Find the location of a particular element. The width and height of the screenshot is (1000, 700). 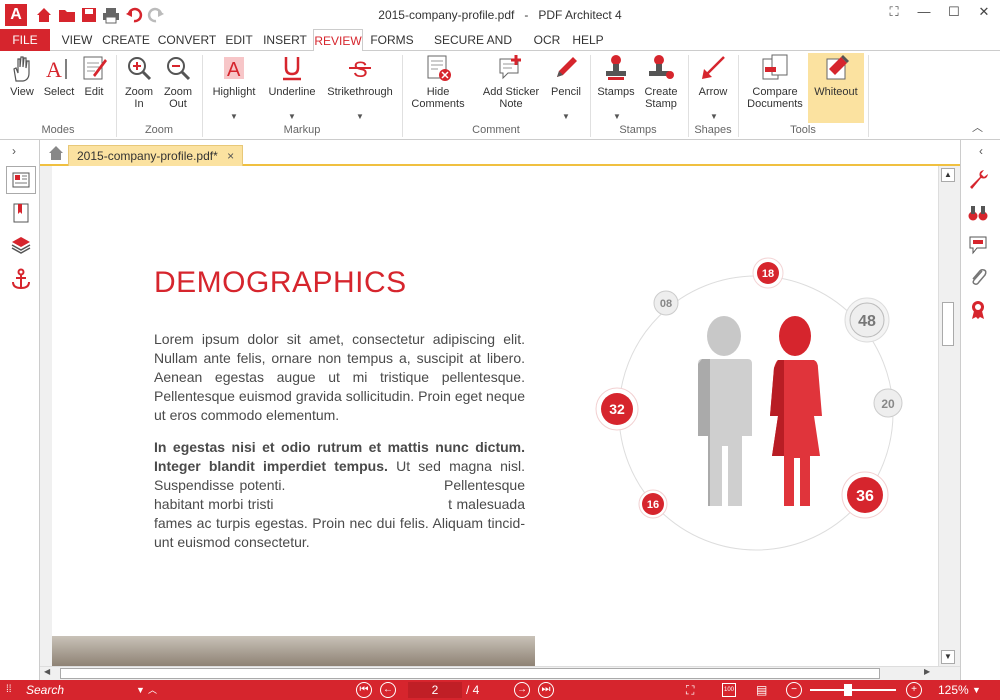

hide-comments-icon is located at coordinates (439, 68).